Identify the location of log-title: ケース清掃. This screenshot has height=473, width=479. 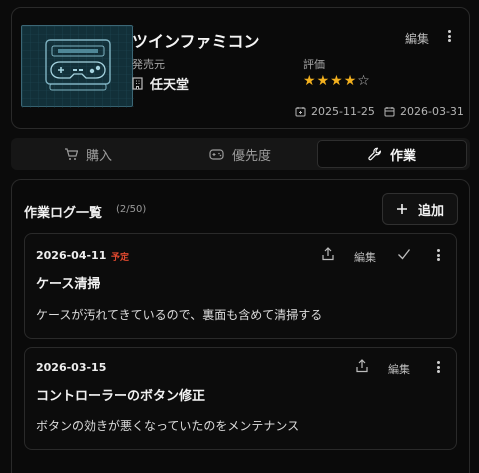
(68, 284).